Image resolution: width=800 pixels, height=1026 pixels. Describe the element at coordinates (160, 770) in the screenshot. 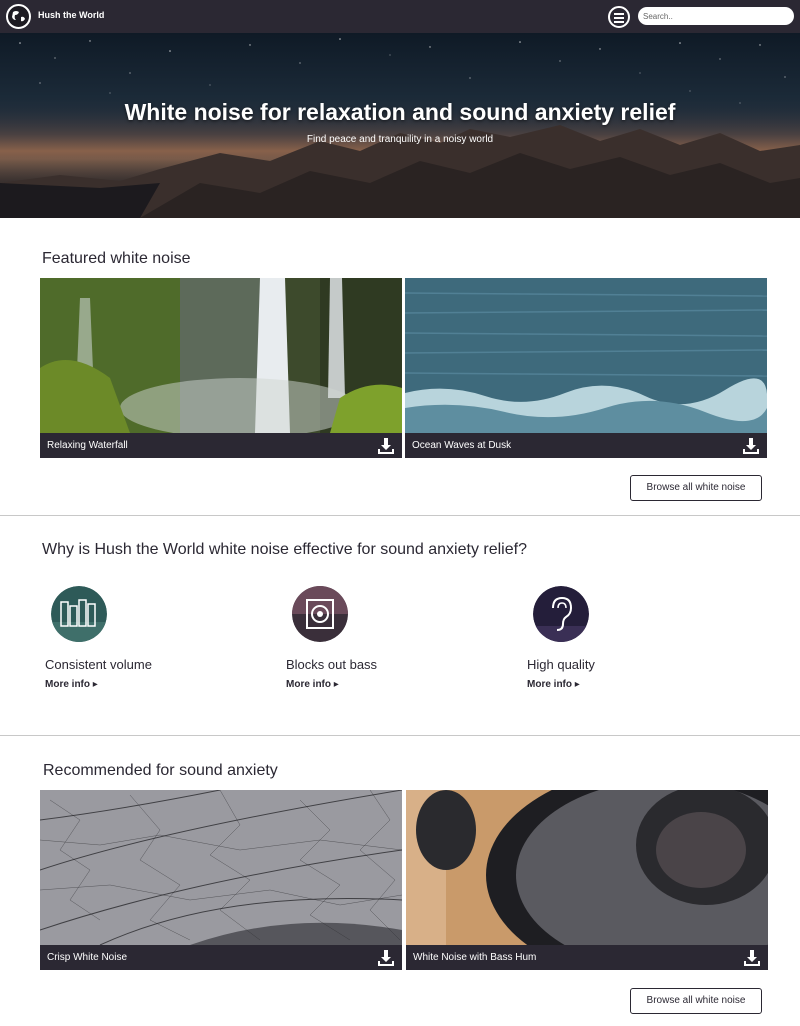

I see `recommended-heading: Recommended for sound anxiety` at that location.